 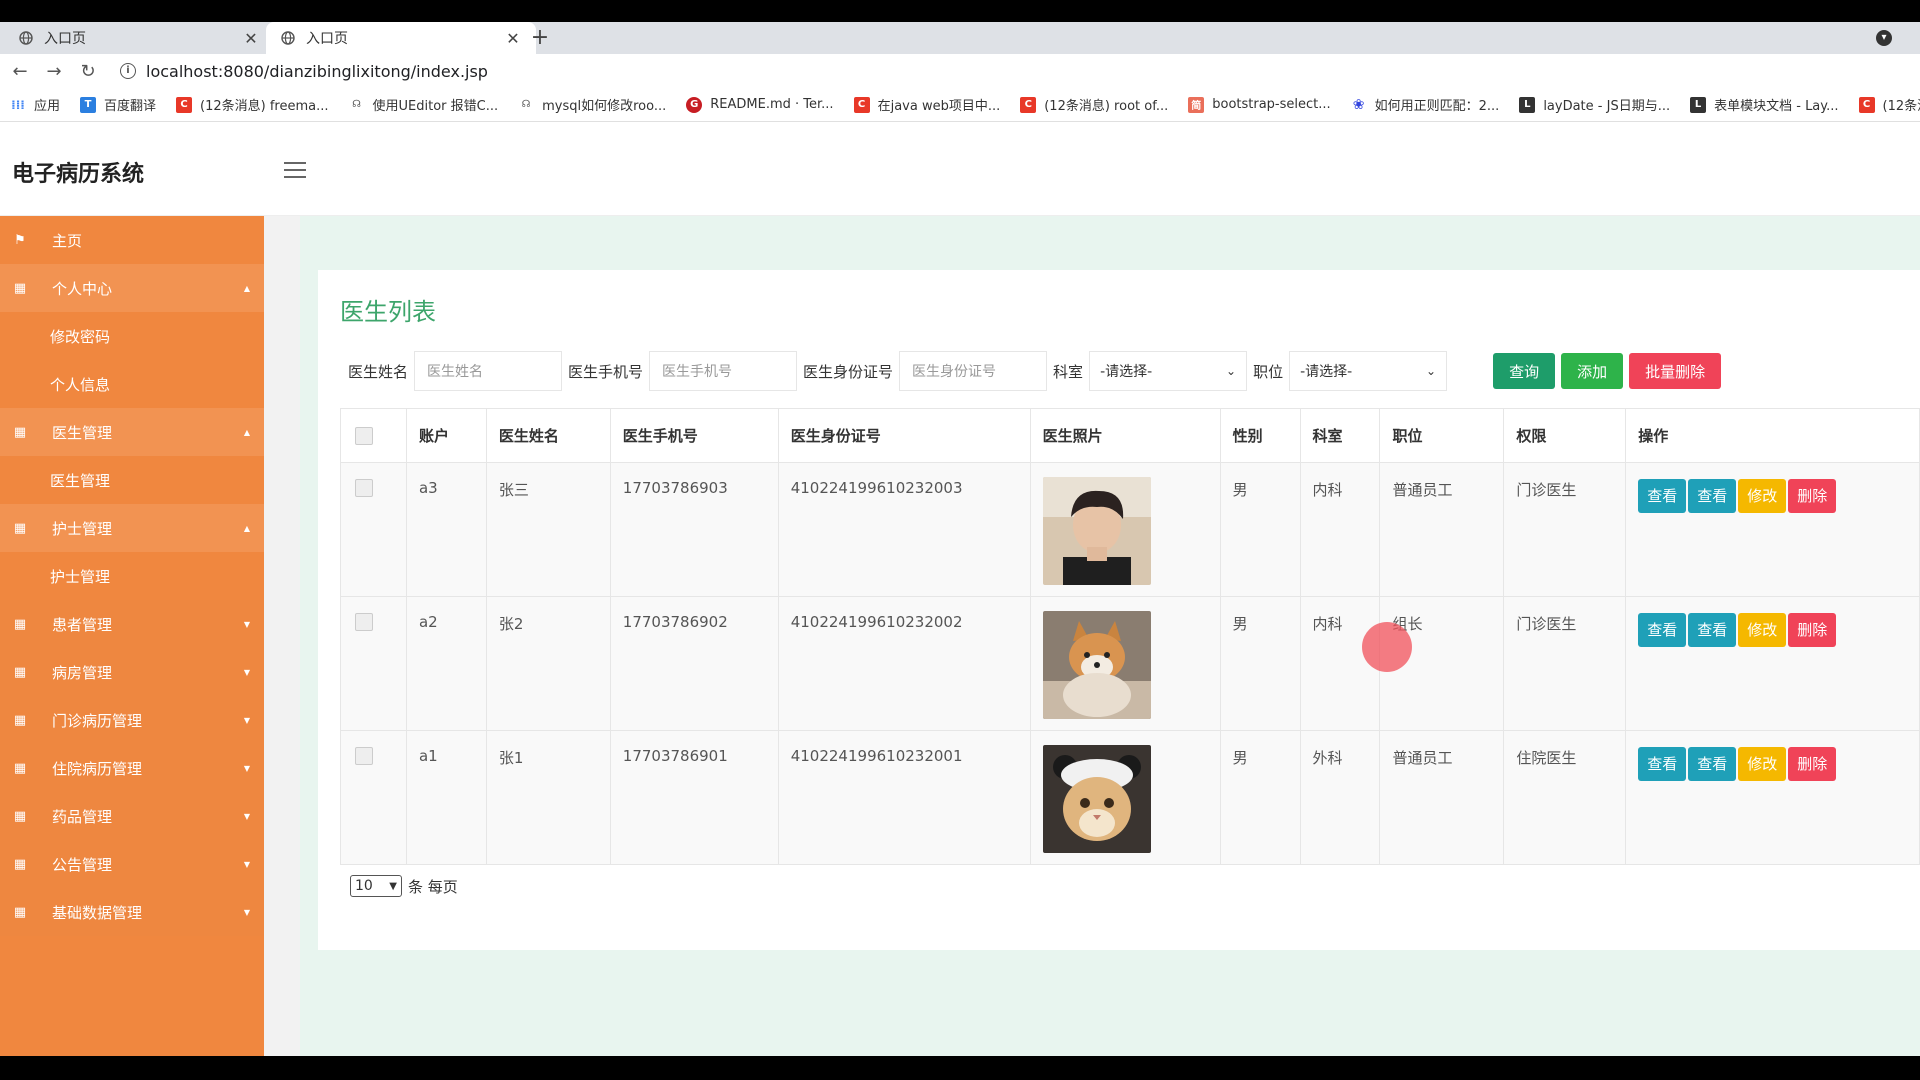 I want to click on pagination: 10 ▼ 条 每页, so click(x=404, y=886).